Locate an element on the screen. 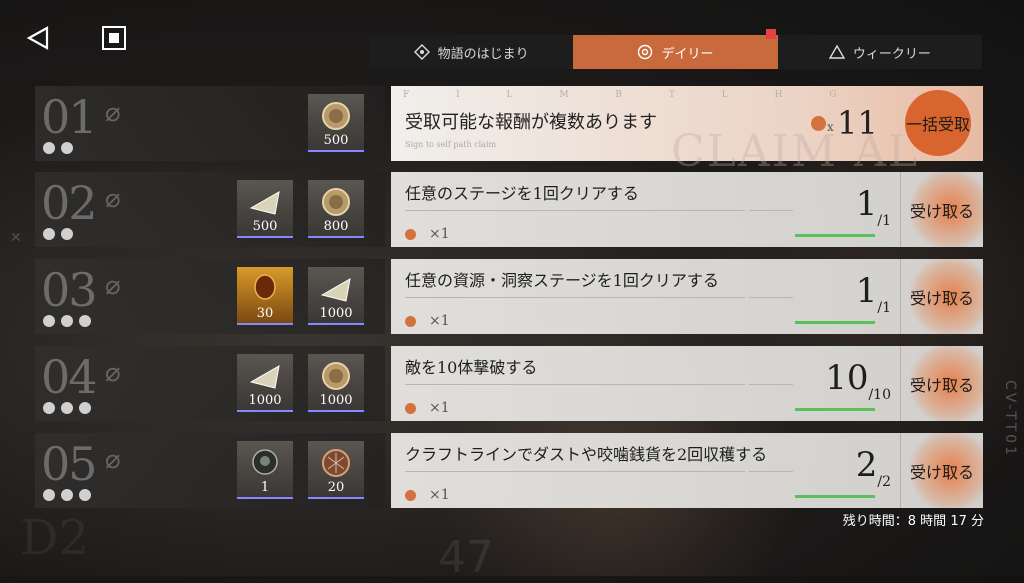  triangle-icon is located at coordinates (836, 51).